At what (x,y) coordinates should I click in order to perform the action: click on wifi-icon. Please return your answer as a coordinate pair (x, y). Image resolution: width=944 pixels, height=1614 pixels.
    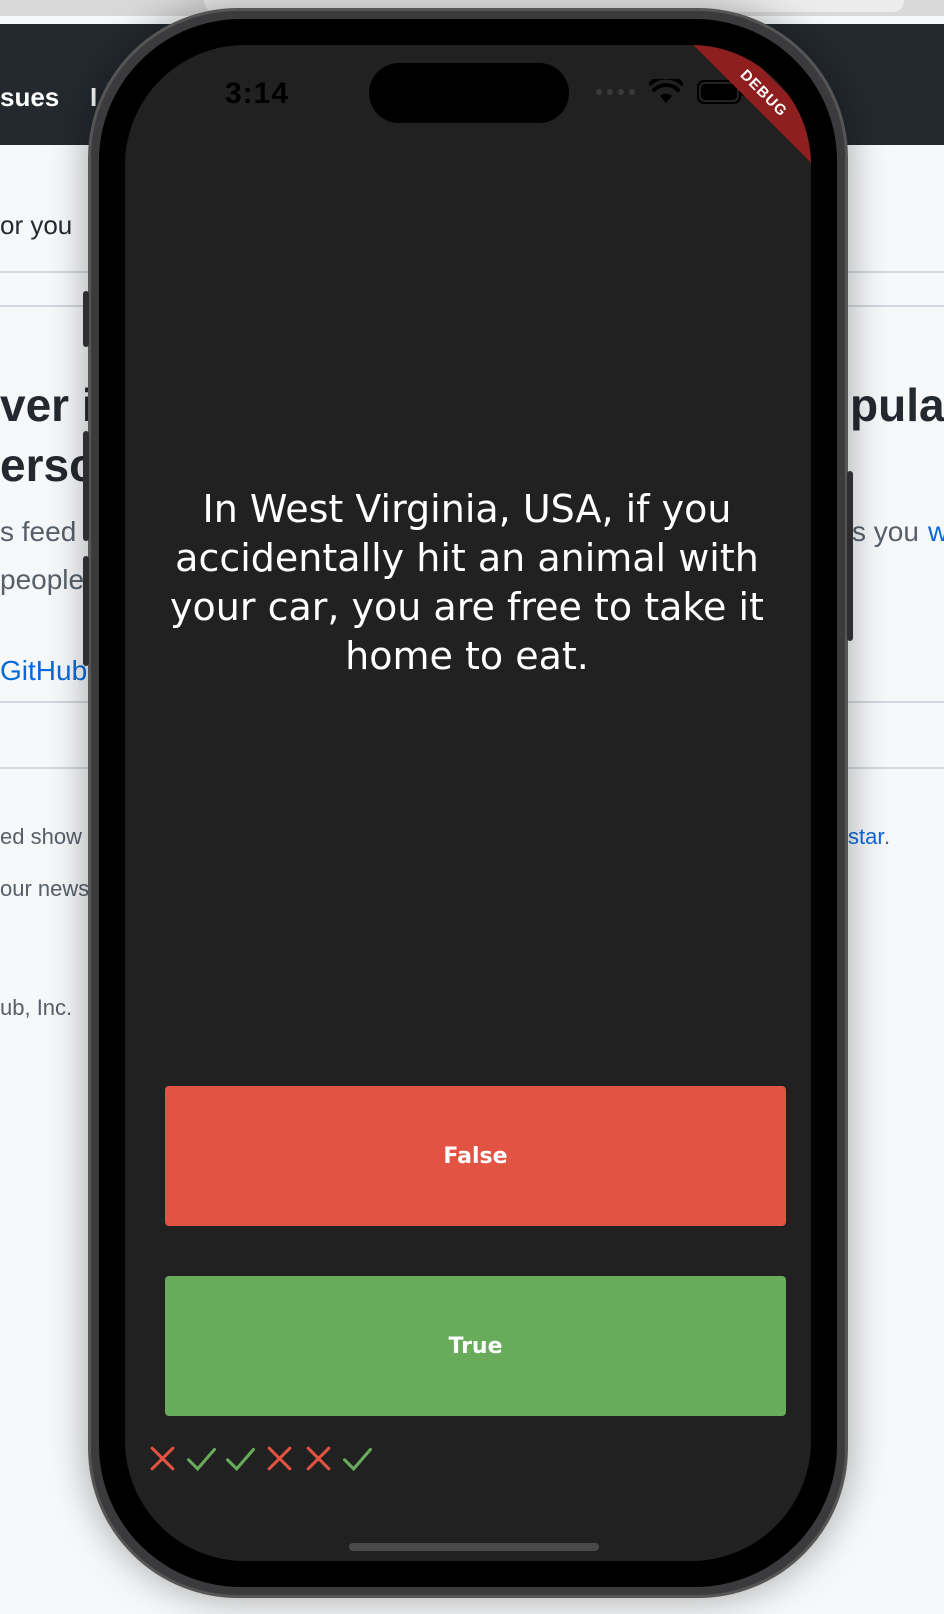
    Looking at the image, I should click on (666, 91).